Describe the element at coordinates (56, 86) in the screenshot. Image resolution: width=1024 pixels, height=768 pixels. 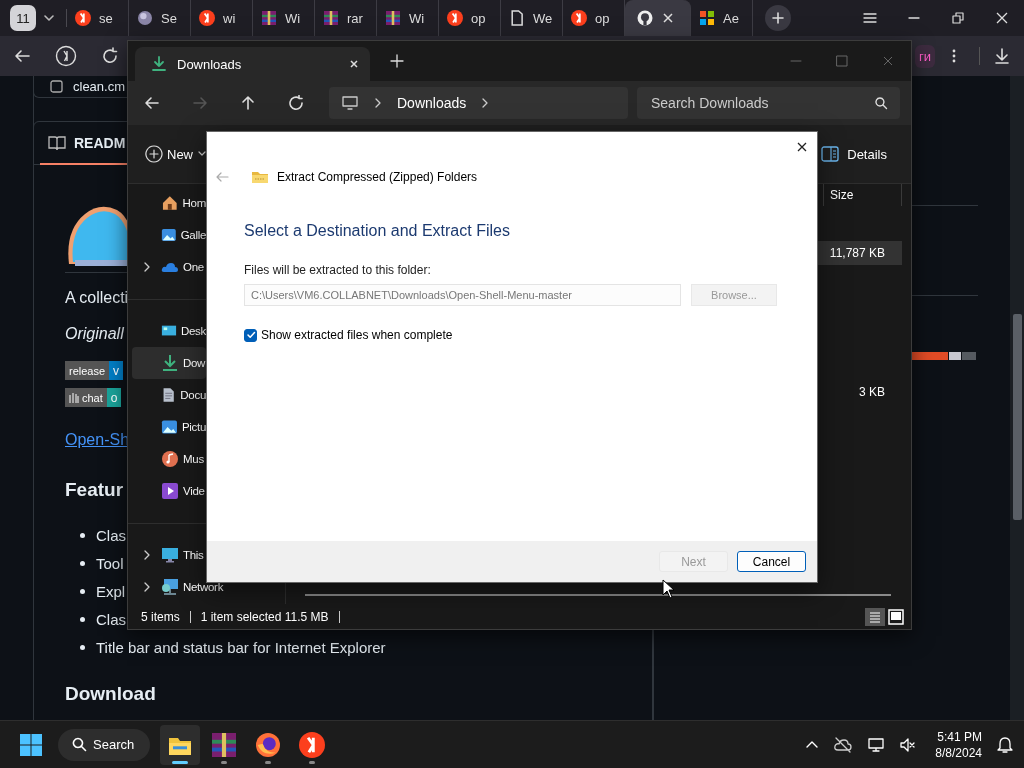
I see `checkbox-icon` at that location.